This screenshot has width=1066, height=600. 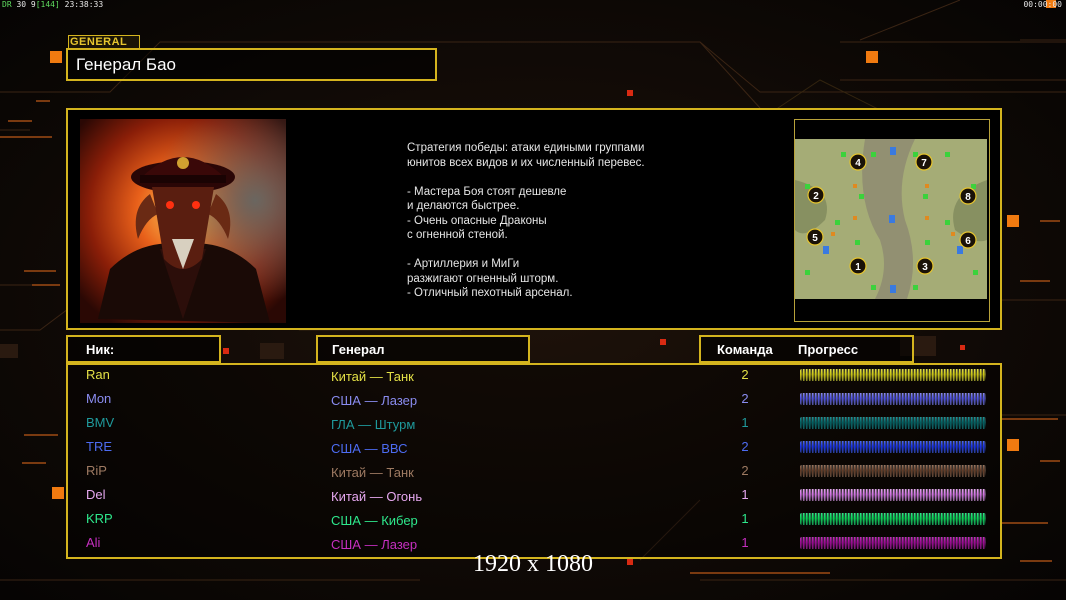 What do you see at coordinates (745, 349) in the screenshot?
I see `team-header-label: Команда` at bounding box center [745, 349].